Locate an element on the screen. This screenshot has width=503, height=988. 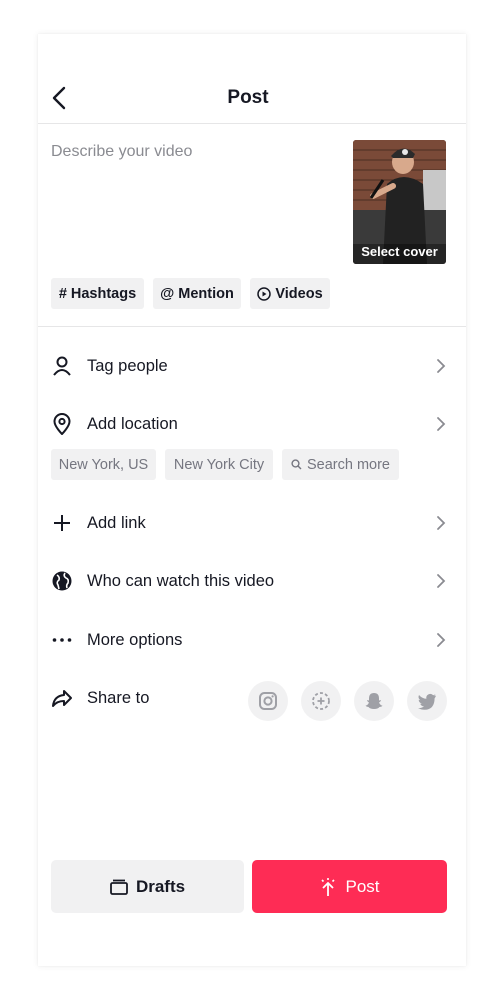
who-can-watch-row: Who can watch this video is located at coordinates (252, 581).